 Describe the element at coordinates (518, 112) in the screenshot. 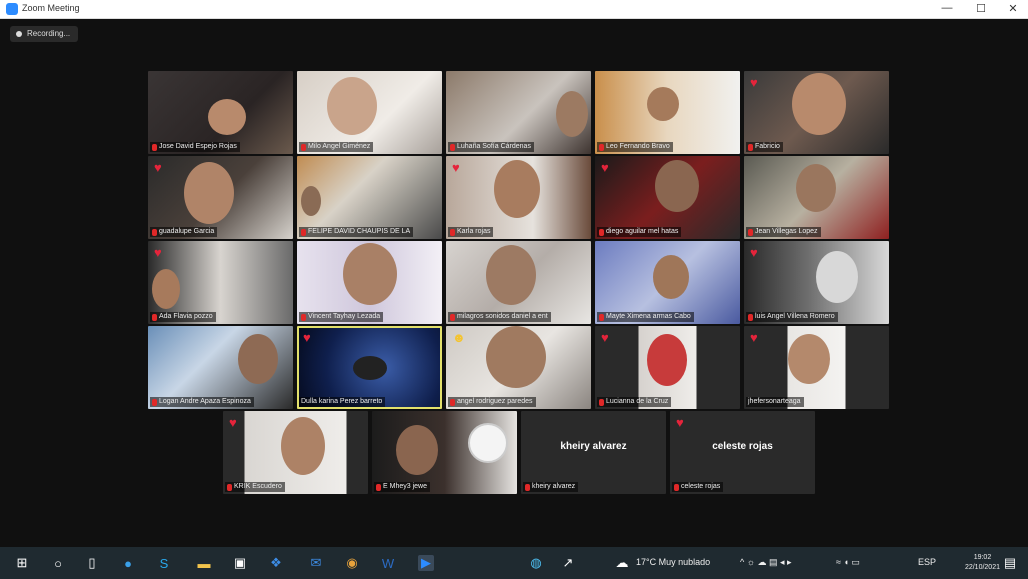

I see `participant-tile: Luhaña Sofía Cárdenas` at that location.